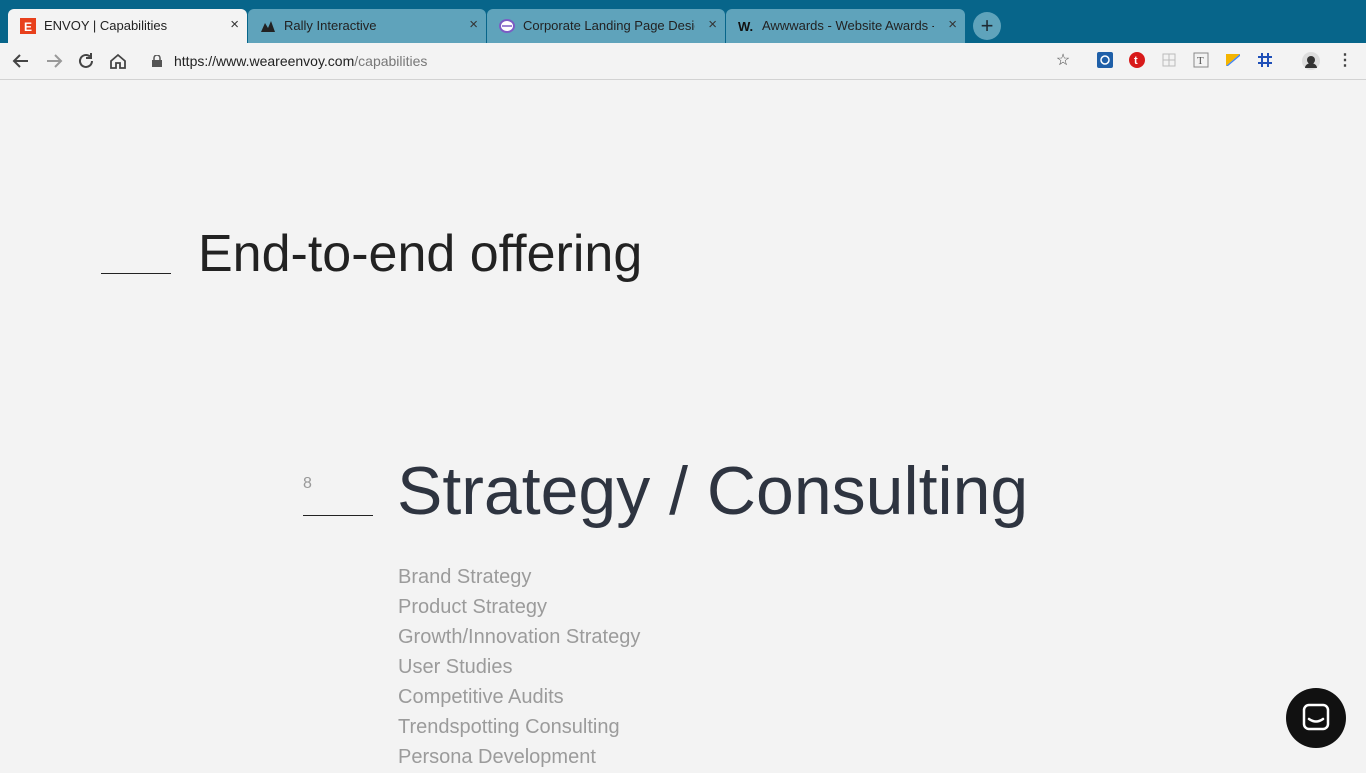 This screenshot has height=773, width=1366. Describe the element at coordinates (455, 667) in the screenshot. I see `list-item: User Studies` at that location.